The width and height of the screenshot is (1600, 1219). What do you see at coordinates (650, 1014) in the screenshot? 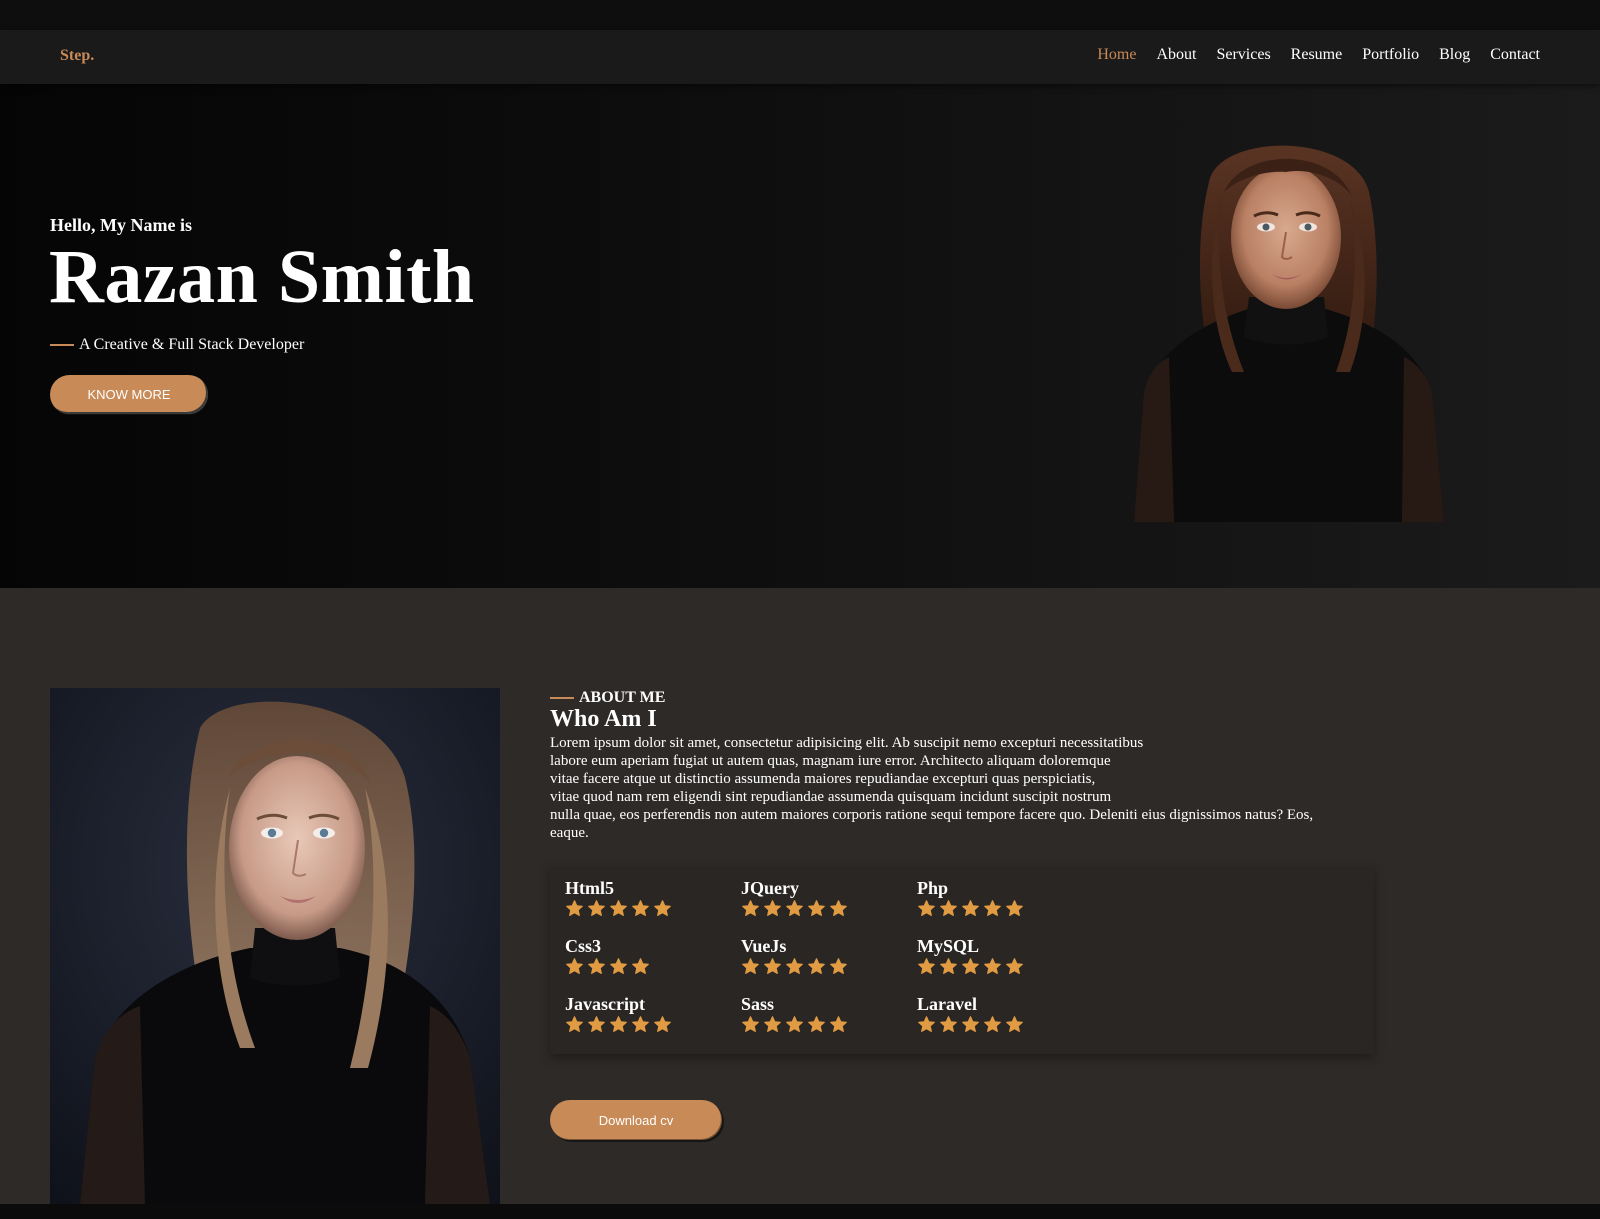
I see `skill-item: Javascript` at bounding box center [650, 1014].